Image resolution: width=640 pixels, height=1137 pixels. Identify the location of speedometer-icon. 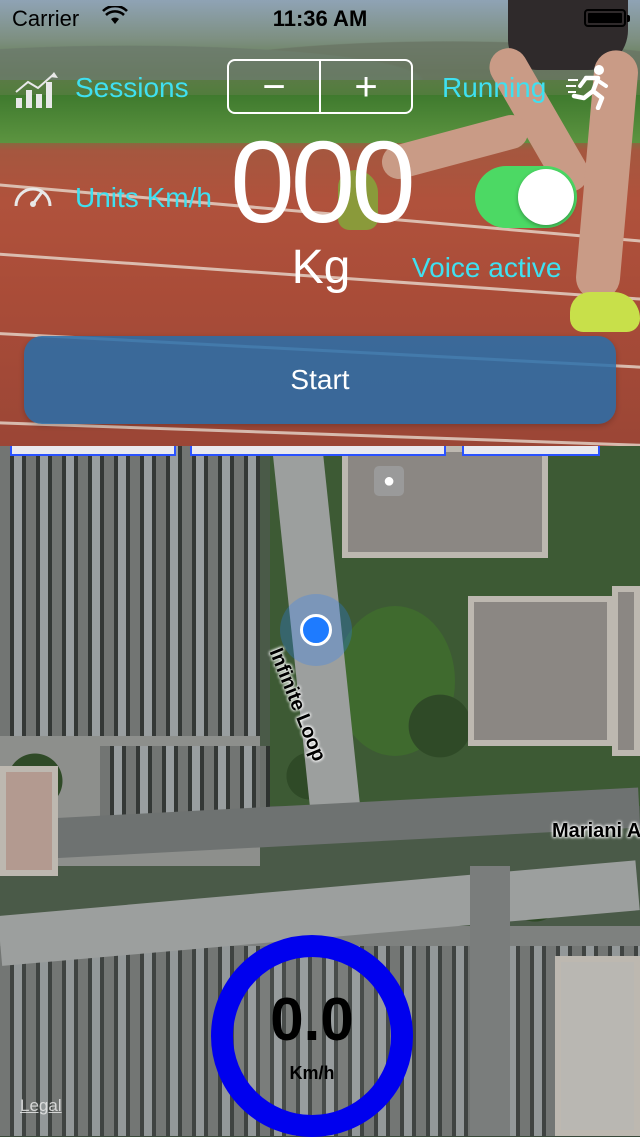
(33, 197).